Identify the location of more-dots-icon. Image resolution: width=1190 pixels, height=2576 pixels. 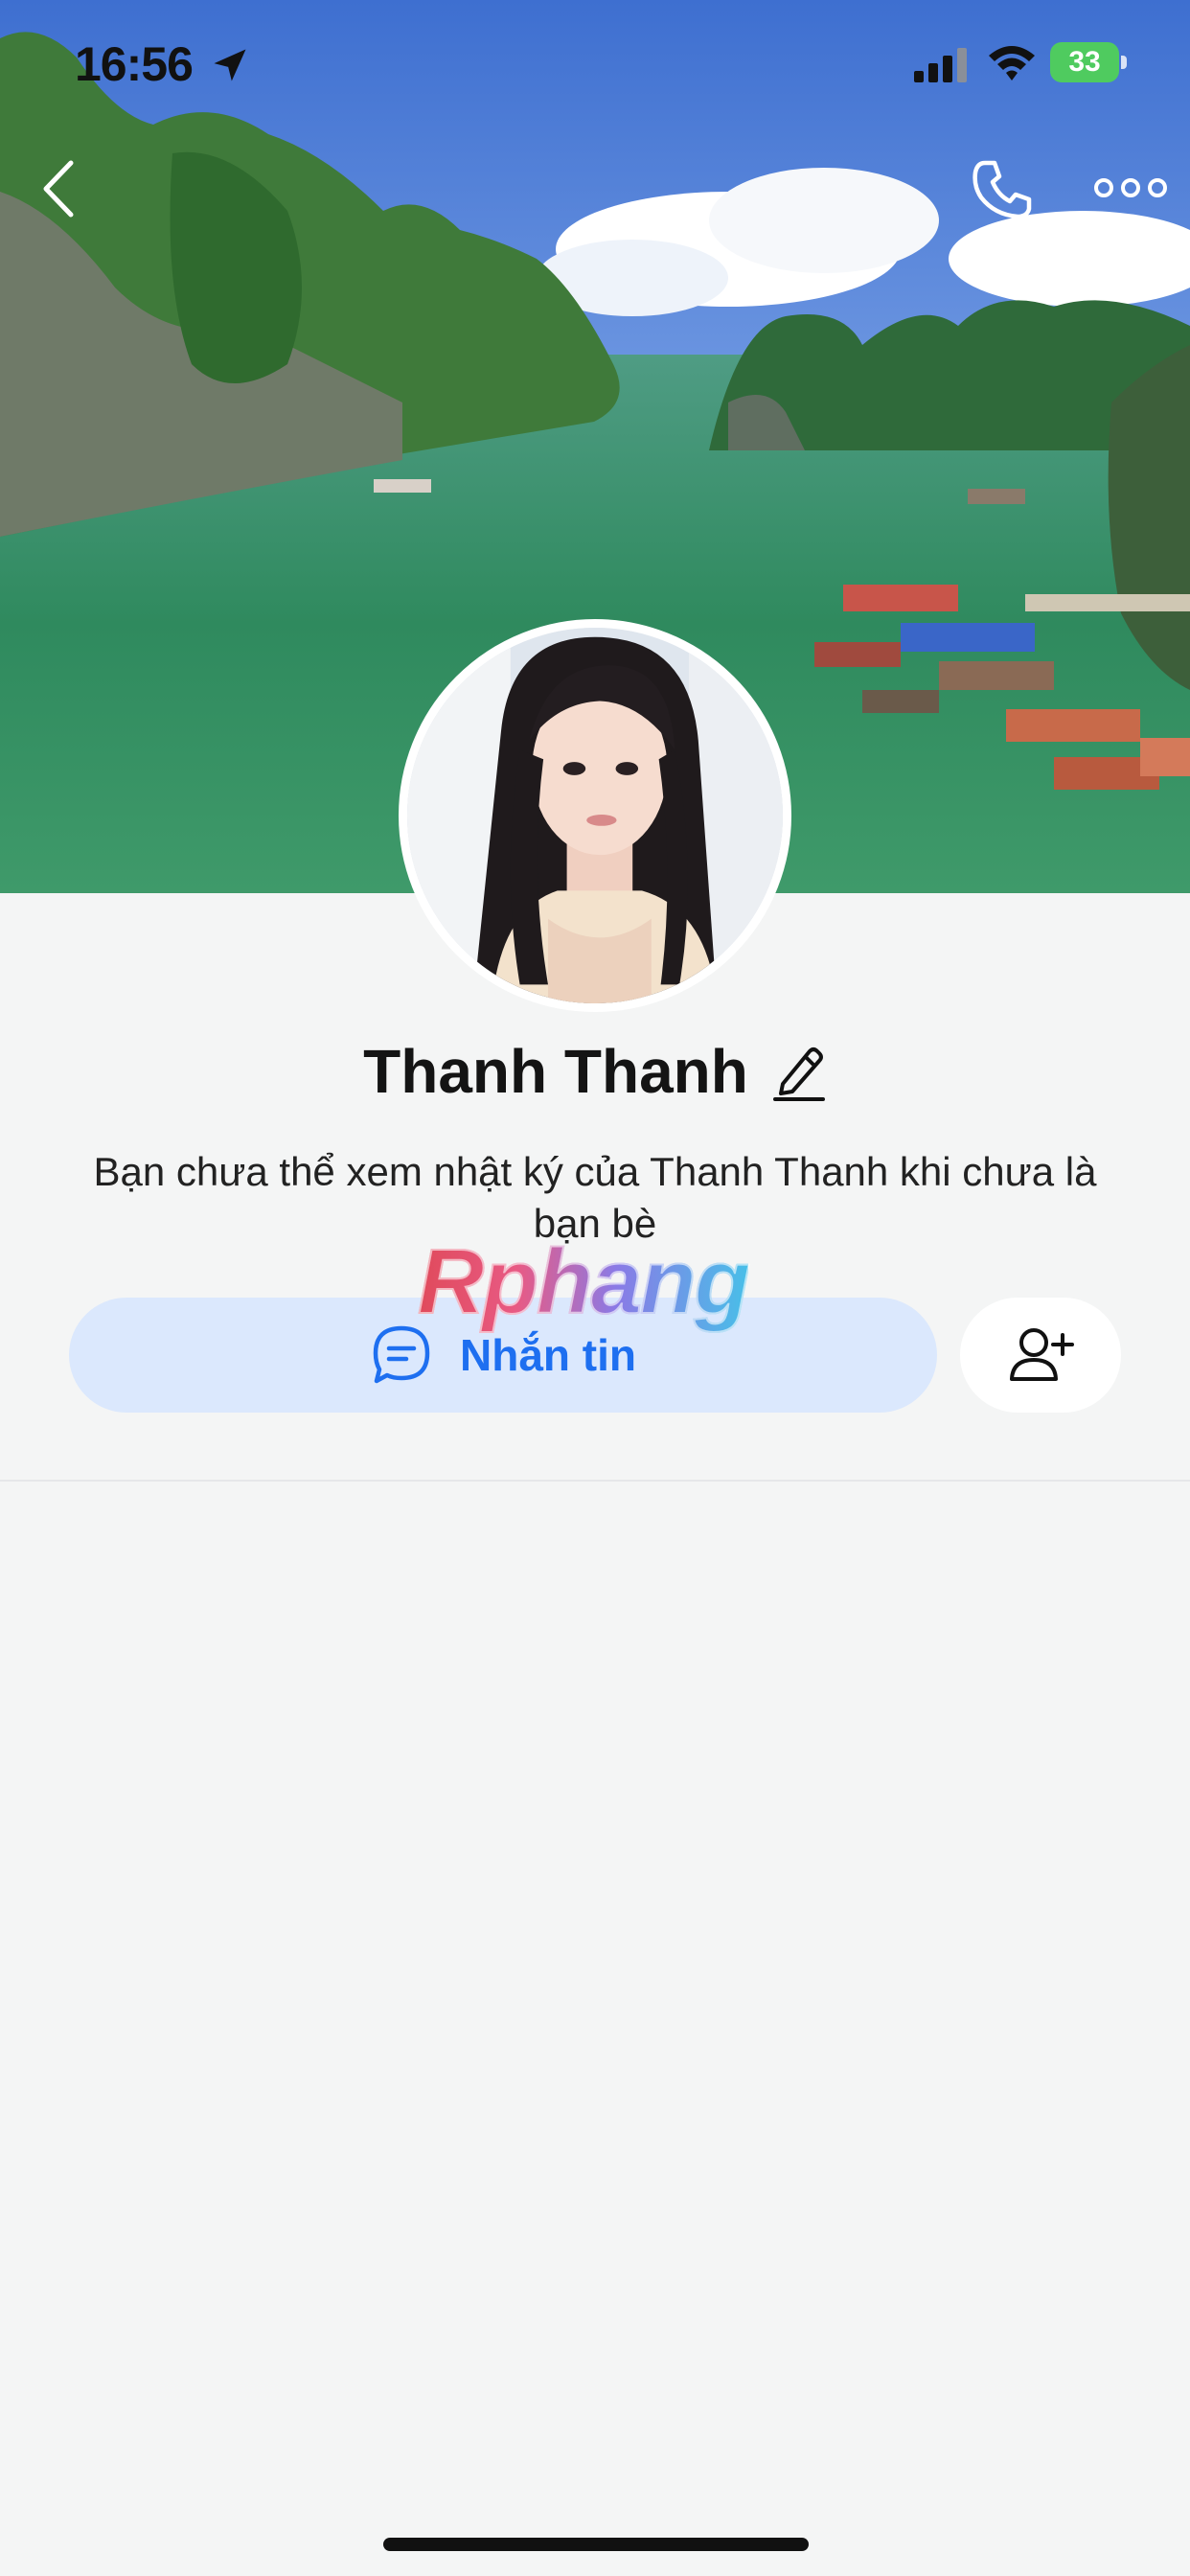
(1131, 188).